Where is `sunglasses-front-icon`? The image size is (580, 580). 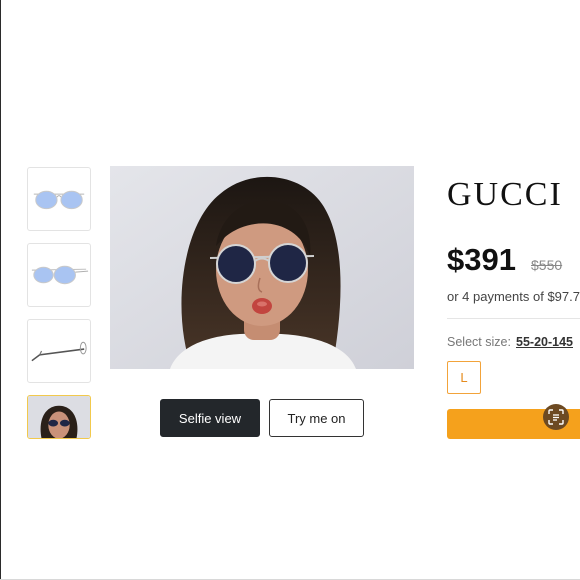 sunglasses-front-icon is located at coordinates (59, 200).